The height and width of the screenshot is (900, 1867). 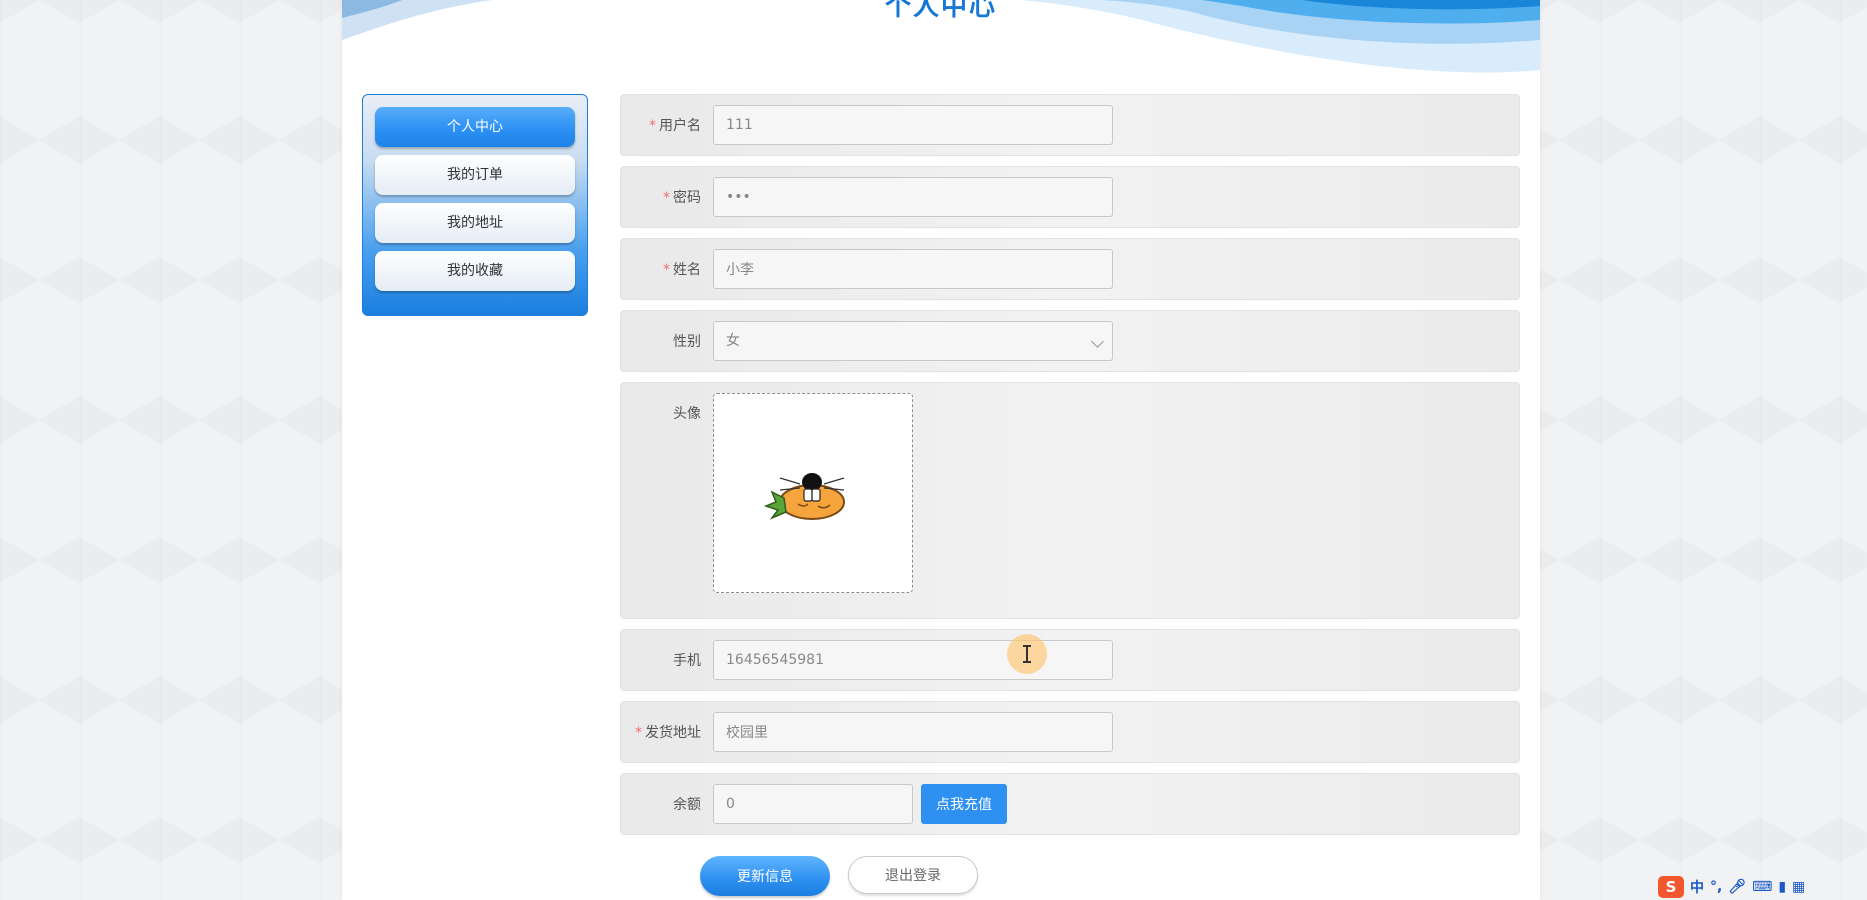 I want to click on ime-punctuation-toggle: °,, so click(x=1716, y=887).